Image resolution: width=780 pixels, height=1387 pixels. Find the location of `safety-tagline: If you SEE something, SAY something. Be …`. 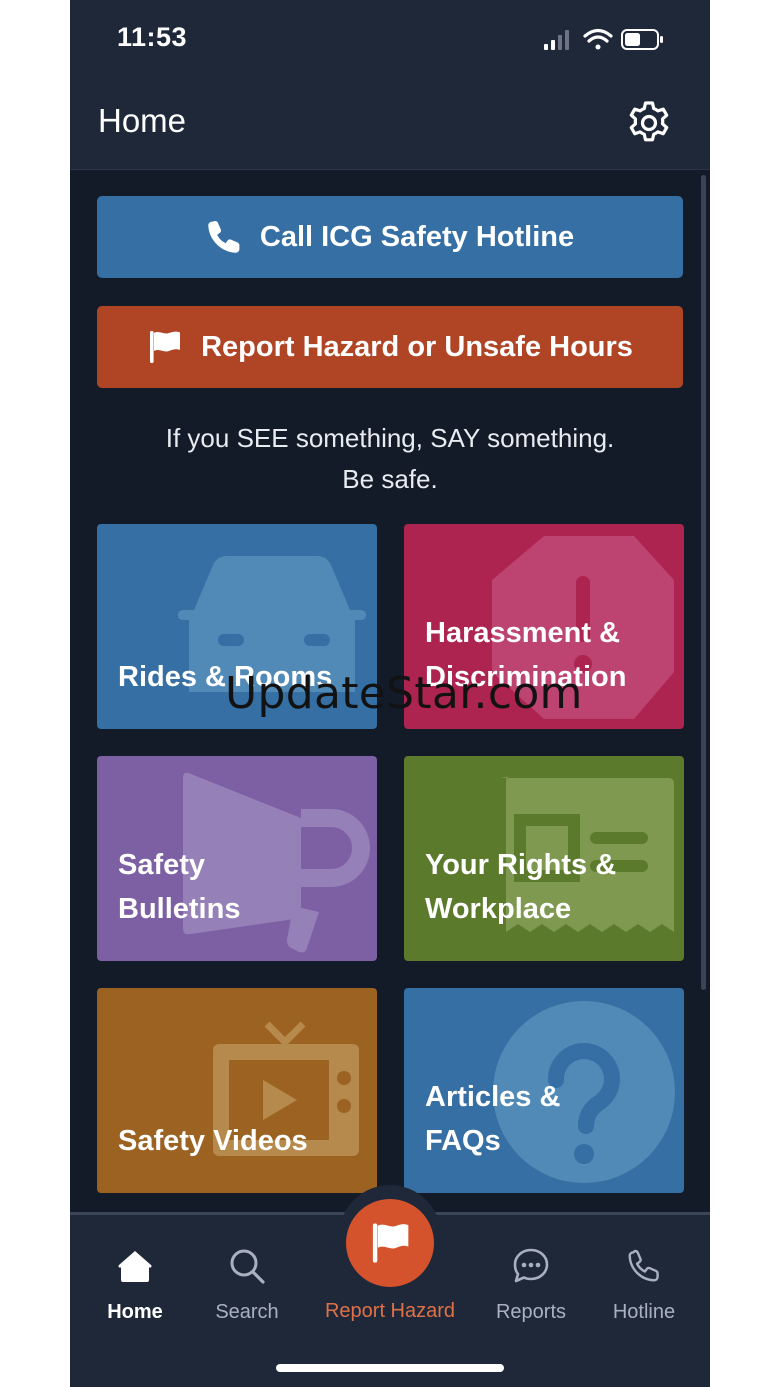

safety-tagline: If you SEE something, SAY something. Be … is located at coordinates (390, 459).